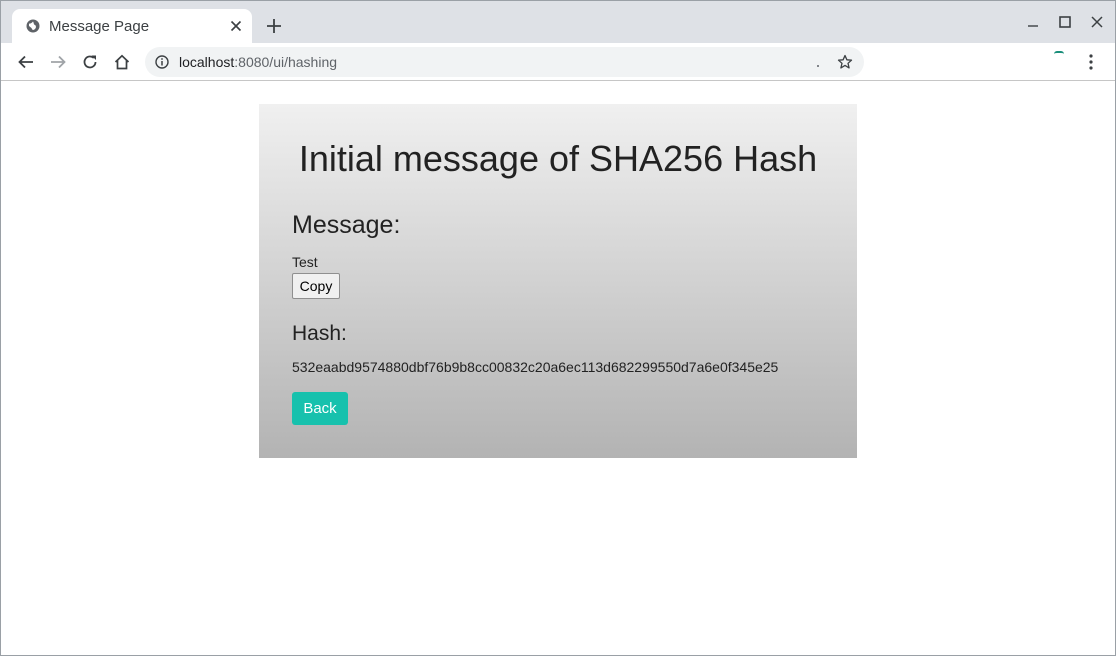 Image resolution: width=1116 pixels, height=656 pixels. What do you see at coordinates (207, 62) in the screenshot?
I see `url-host: localhost` at bounding box center [207, 62].